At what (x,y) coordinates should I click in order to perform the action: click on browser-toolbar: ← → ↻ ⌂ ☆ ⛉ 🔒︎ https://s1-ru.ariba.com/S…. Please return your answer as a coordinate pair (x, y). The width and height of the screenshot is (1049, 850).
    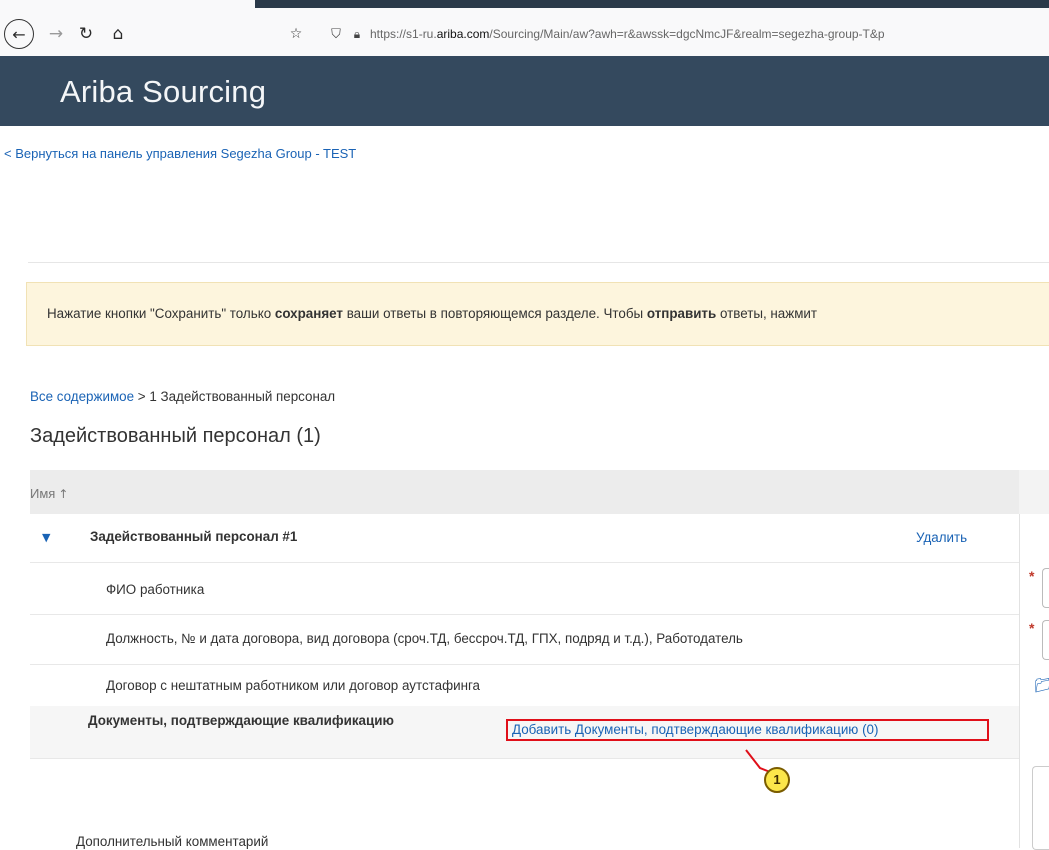
    Looking at the image, I should click on (524, 28).